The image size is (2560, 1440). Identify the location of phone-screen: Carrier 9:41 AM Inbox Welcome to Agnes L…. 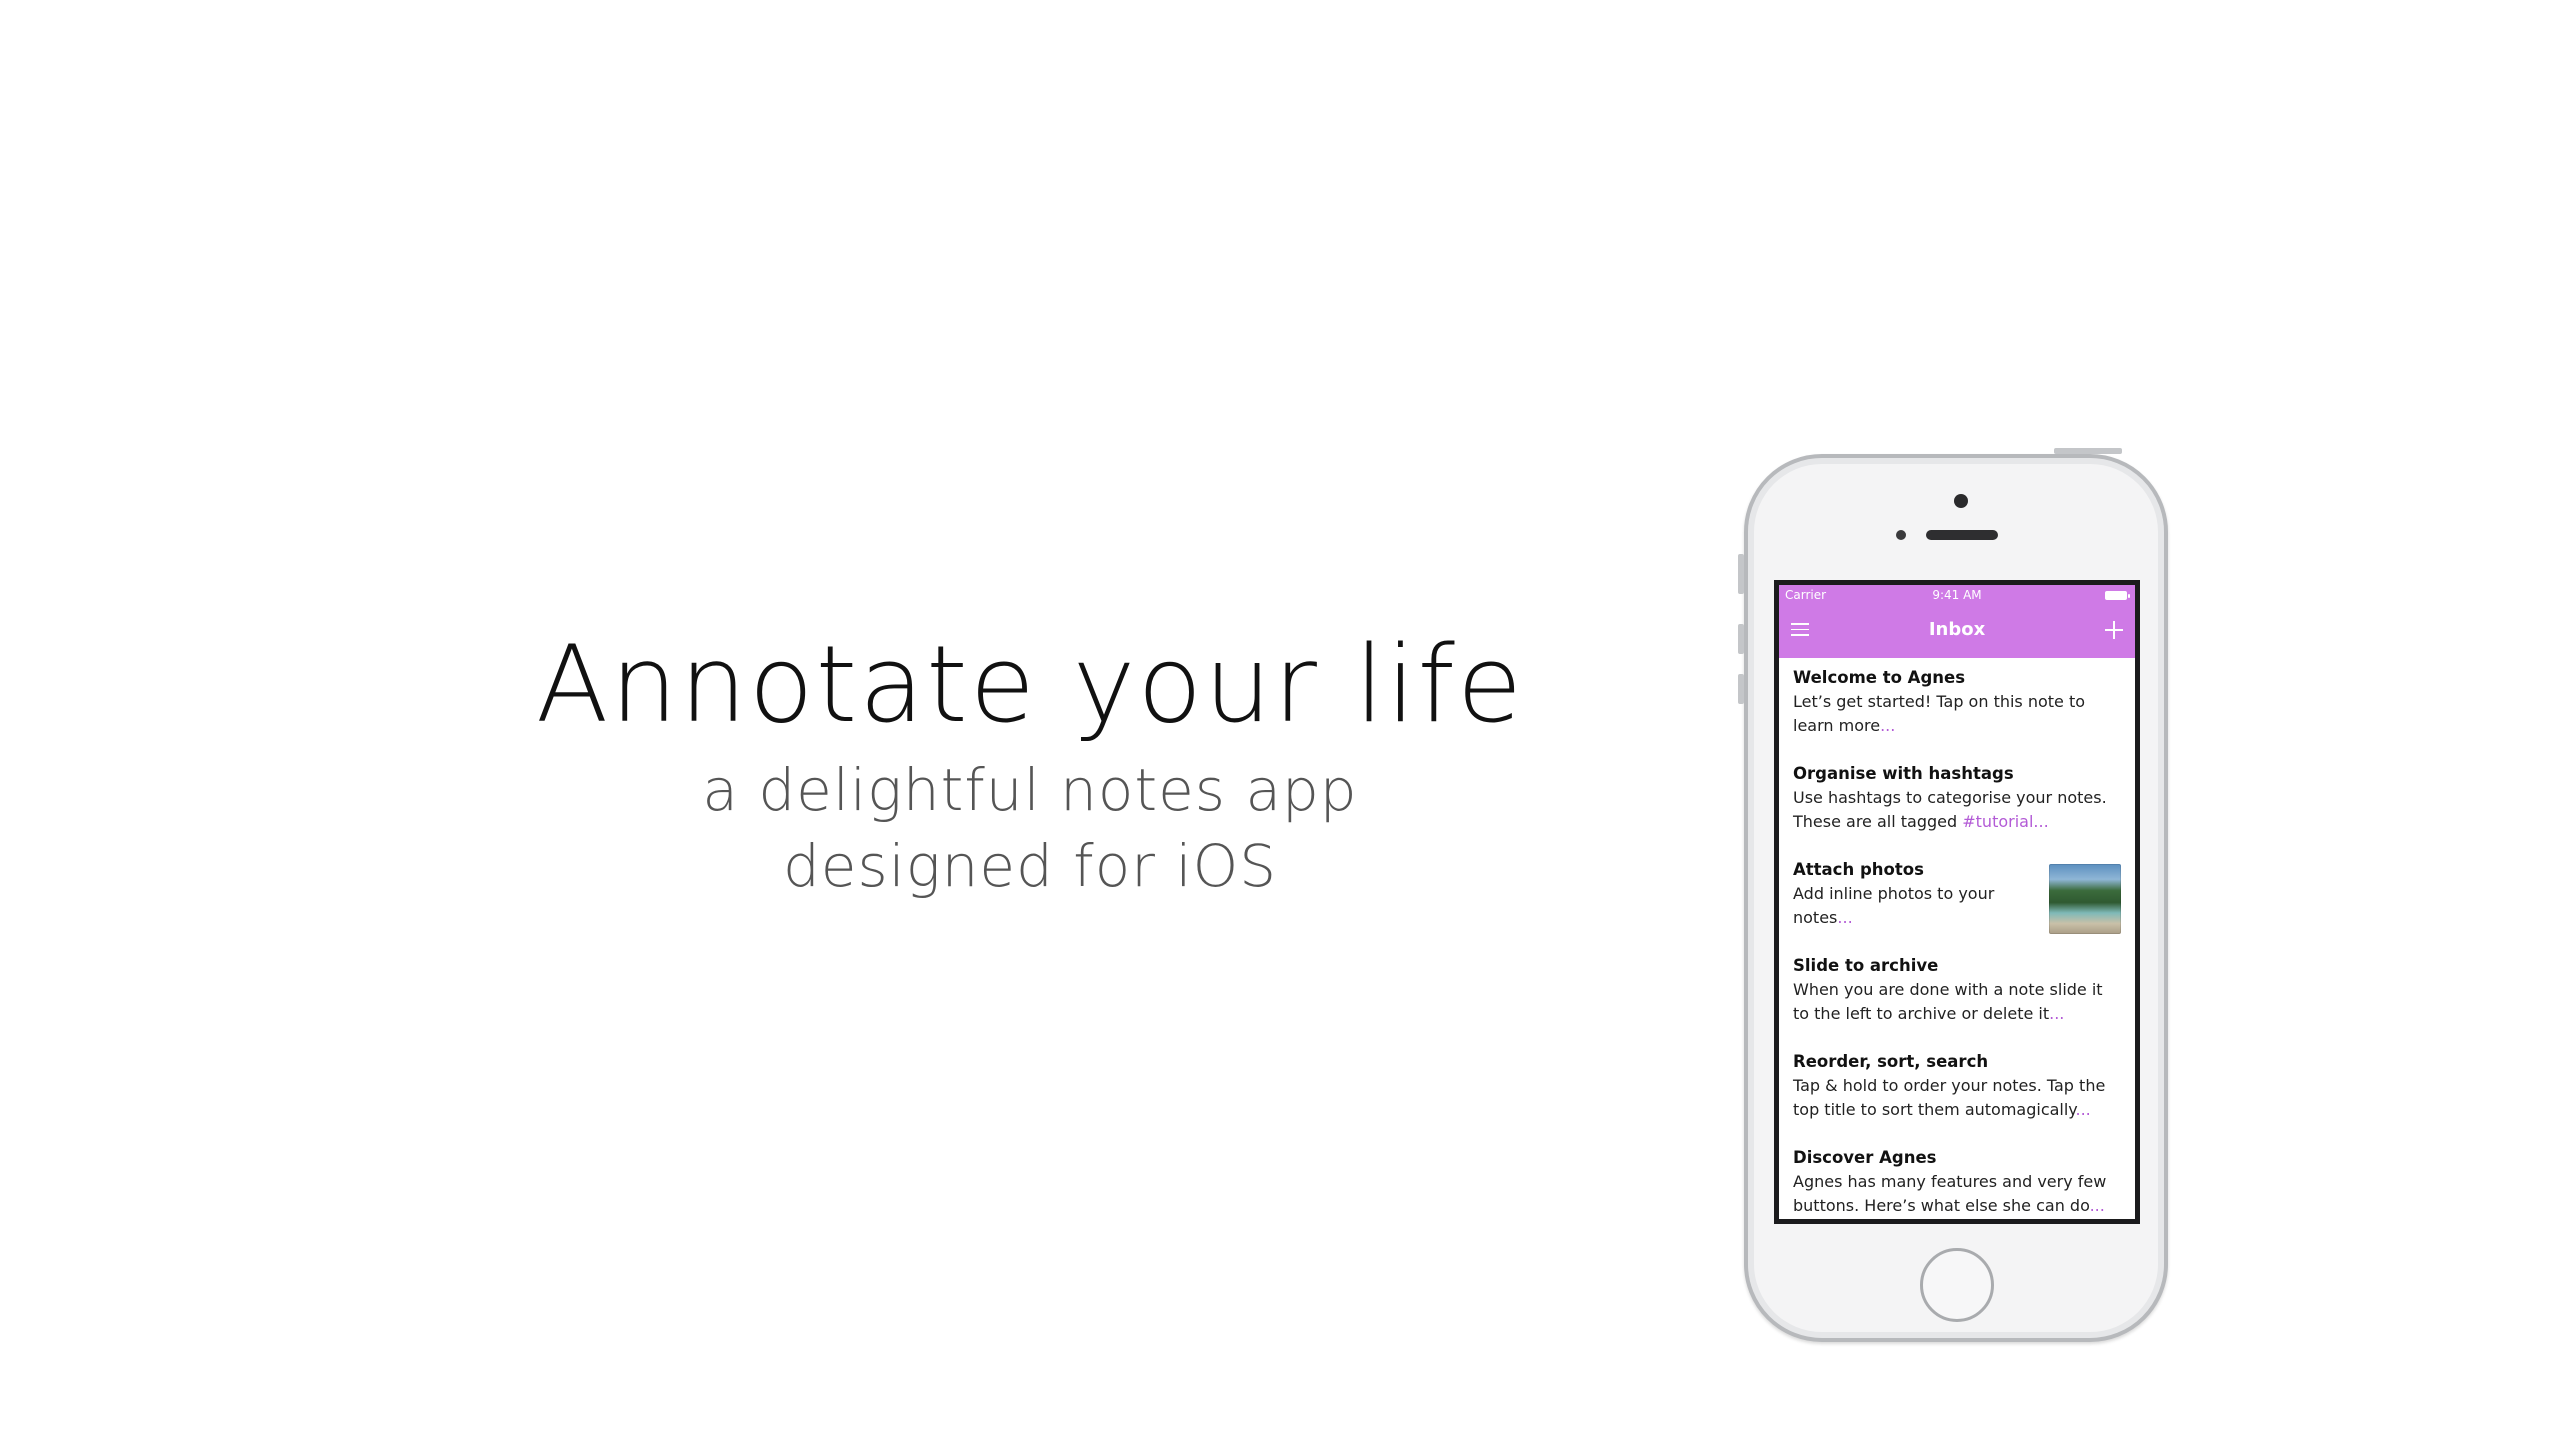
(1957, 902).